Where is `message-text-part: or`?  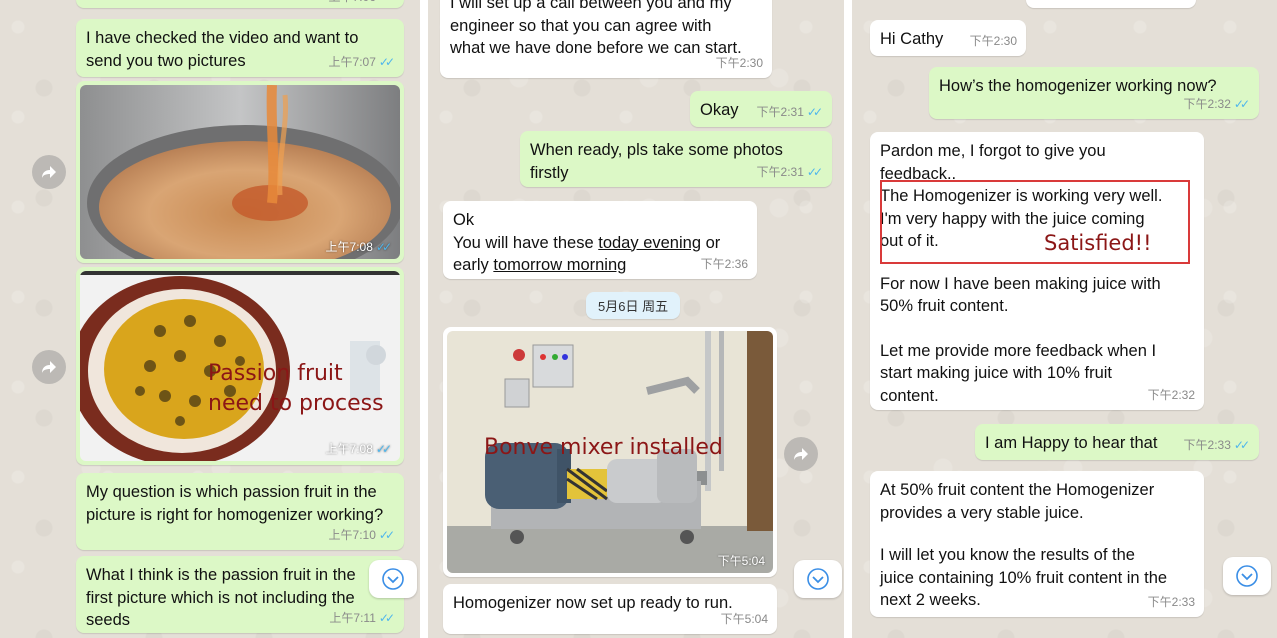 message-text-part: or is located at coordinates (711, 242).